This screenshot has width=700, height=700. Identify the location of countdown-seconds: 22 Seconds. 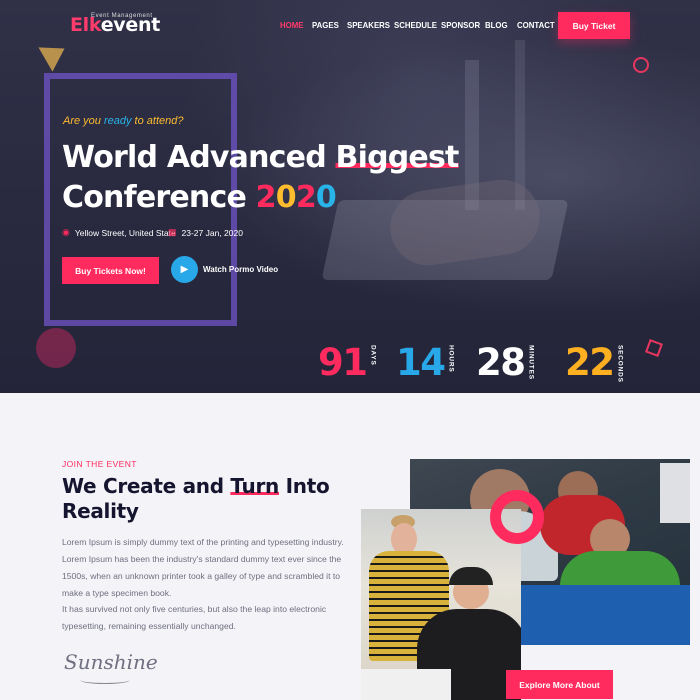
(594, 363).